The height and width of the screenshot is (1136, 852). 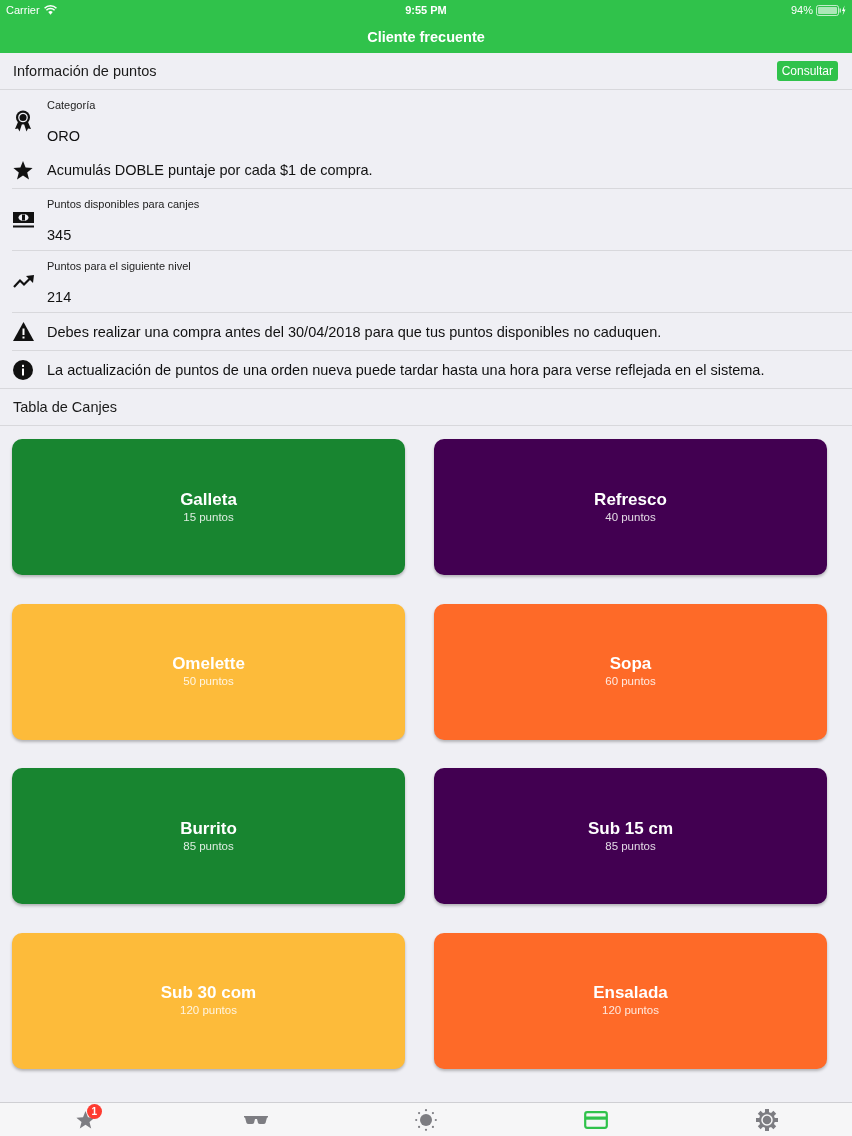 What do you see at coordinates (71, 105) in the screenshot?
I see `field-label: Categoría` at bounding box center [71, 105].